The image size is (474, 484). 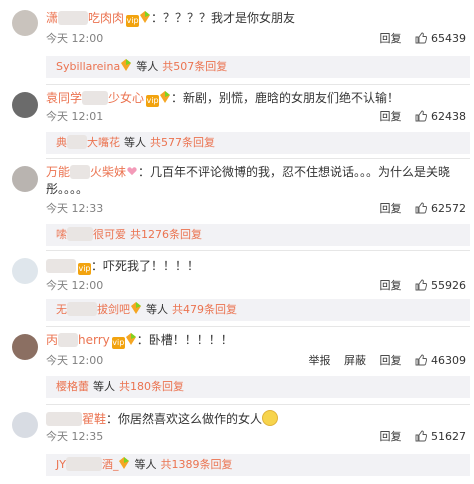 I want to click on comment-text: ：你居然喜欢这么做作的女人, so click(x=184, y=419).